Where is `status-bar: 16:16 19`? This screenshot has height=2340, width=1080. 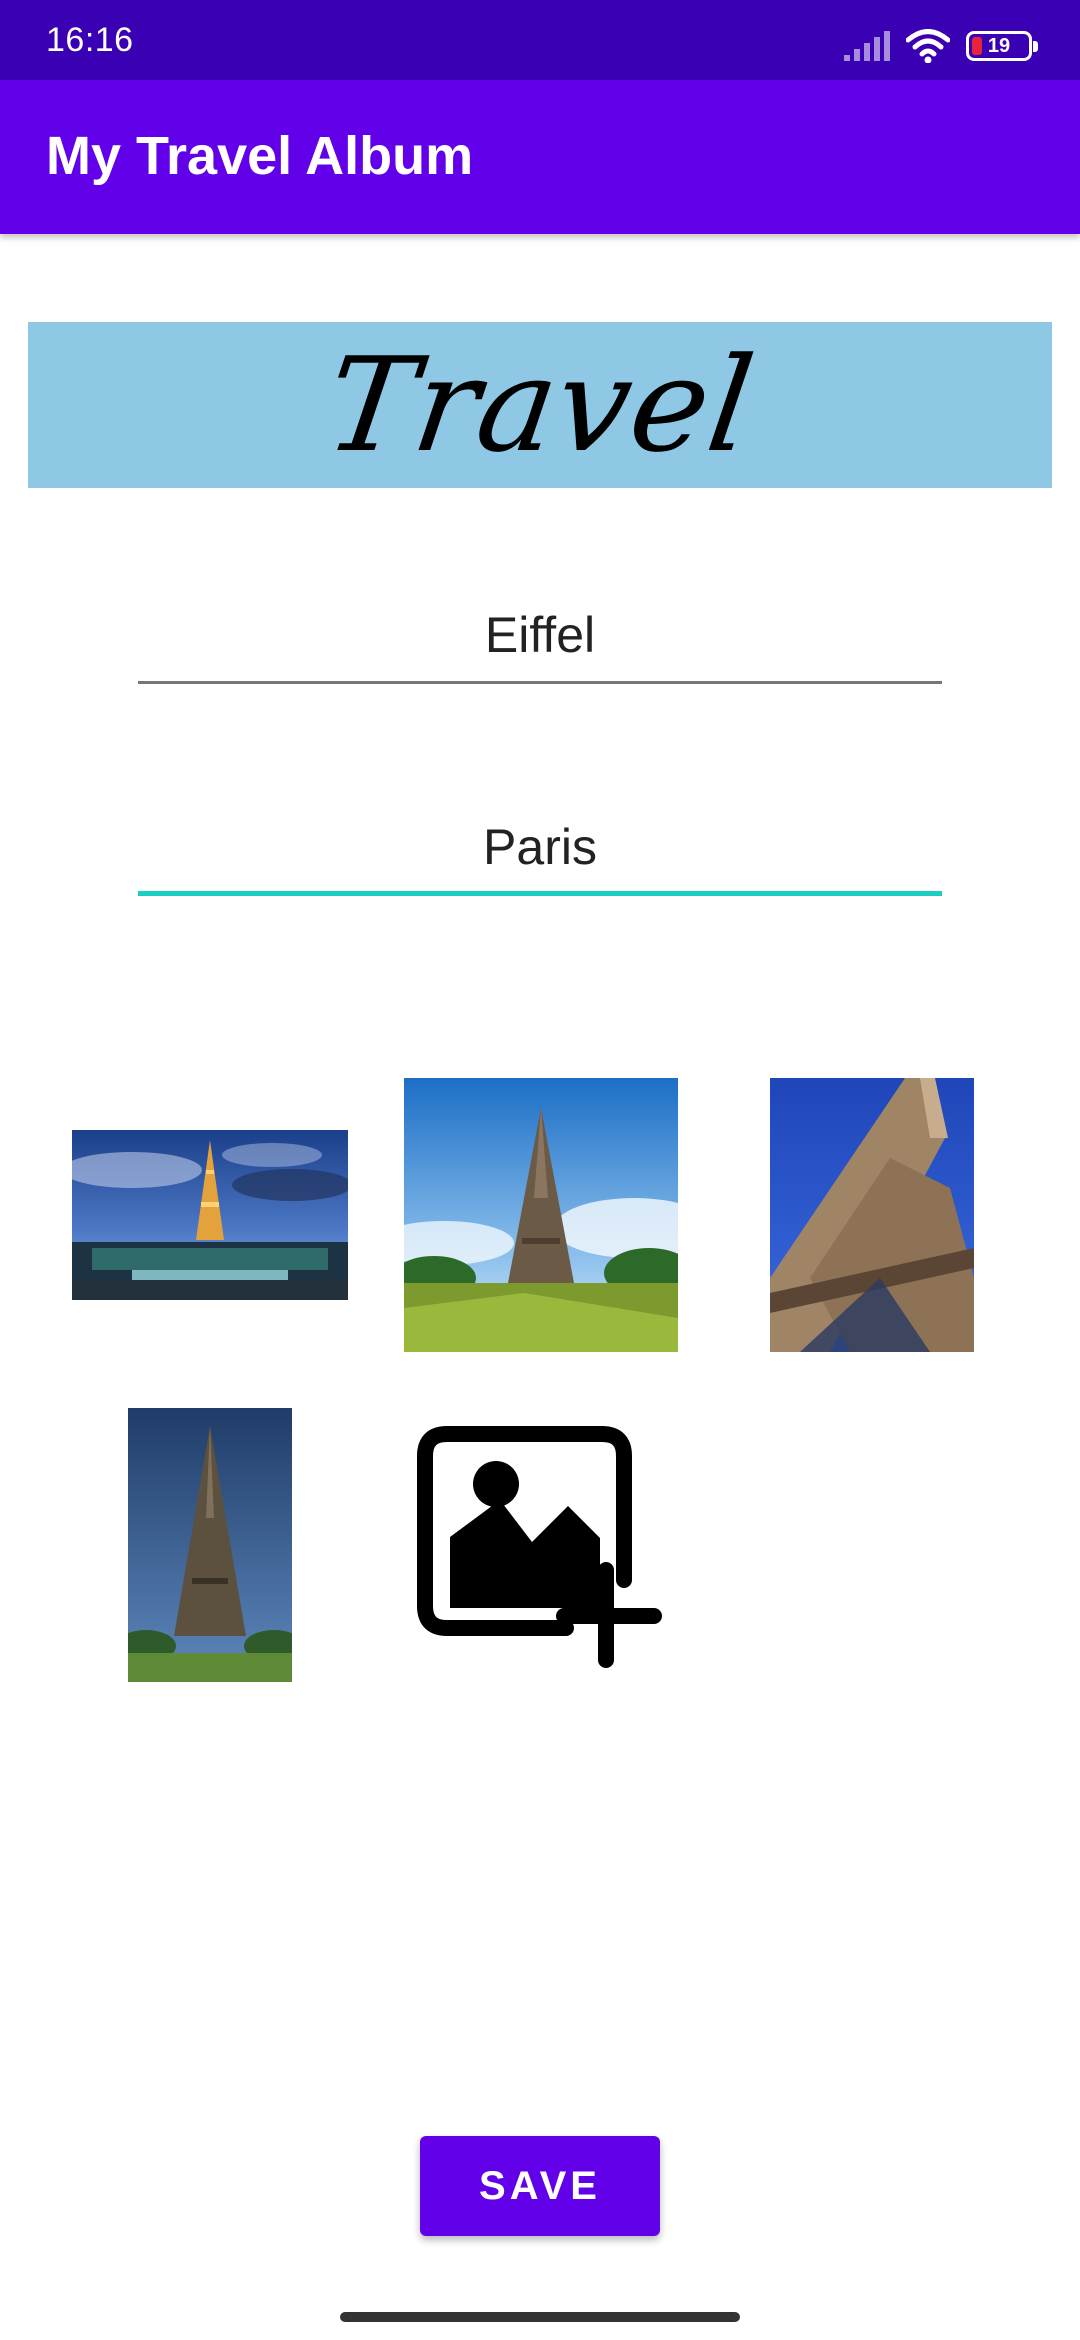 status-bar: 16:16 19 is located at coordinates (540, 40).